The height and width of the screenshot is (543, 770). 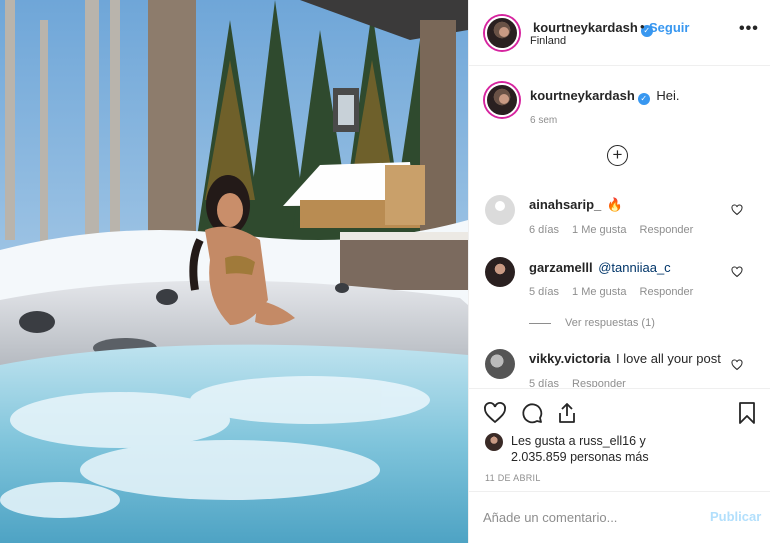 What do you see at coordinates (617, 155) in the screenshot?
I see `load-more-comments-plus-circle-icon: +` at bounding box center [617, 155].